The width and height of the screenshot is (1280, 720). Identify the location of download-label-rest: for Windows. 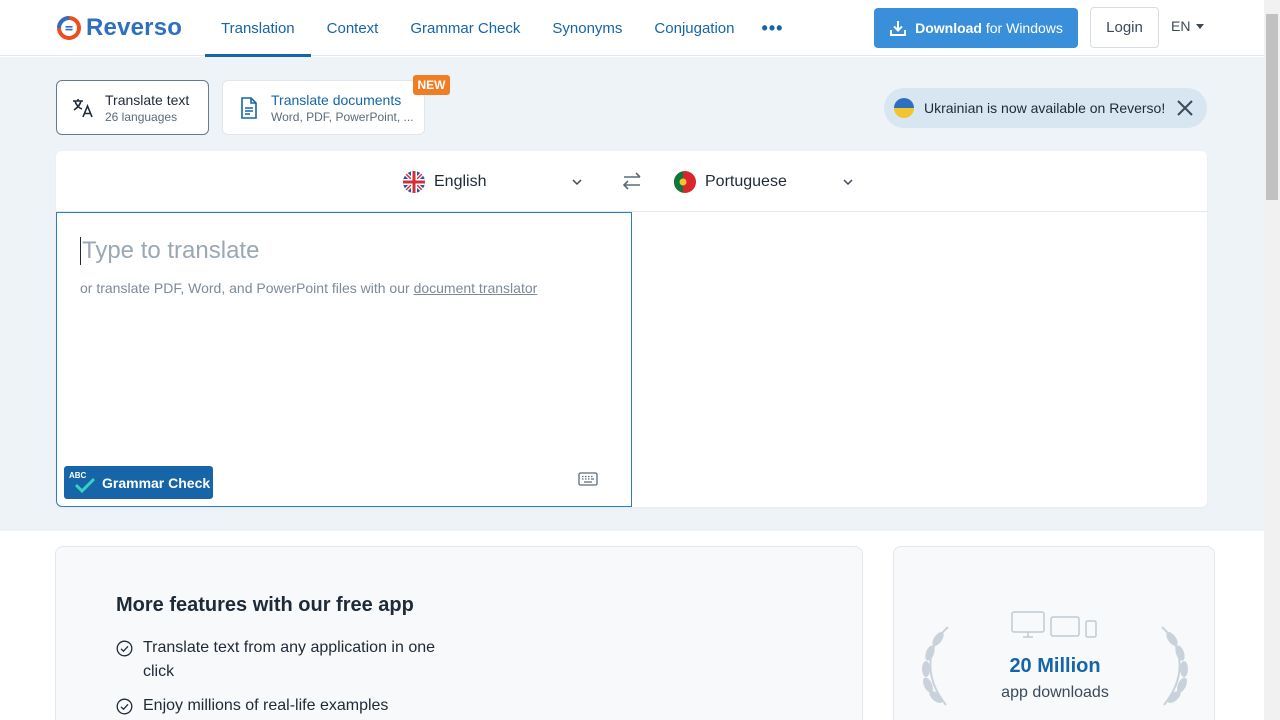
(1024, 28).